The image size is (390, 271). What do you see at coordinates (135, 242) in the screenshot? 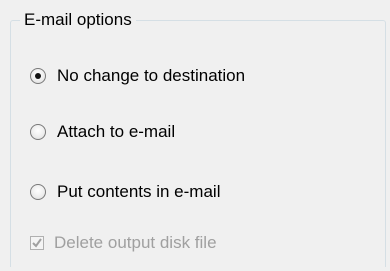
I see `checkbox-label: Delete output disk file` at bounding box center [135, 242].